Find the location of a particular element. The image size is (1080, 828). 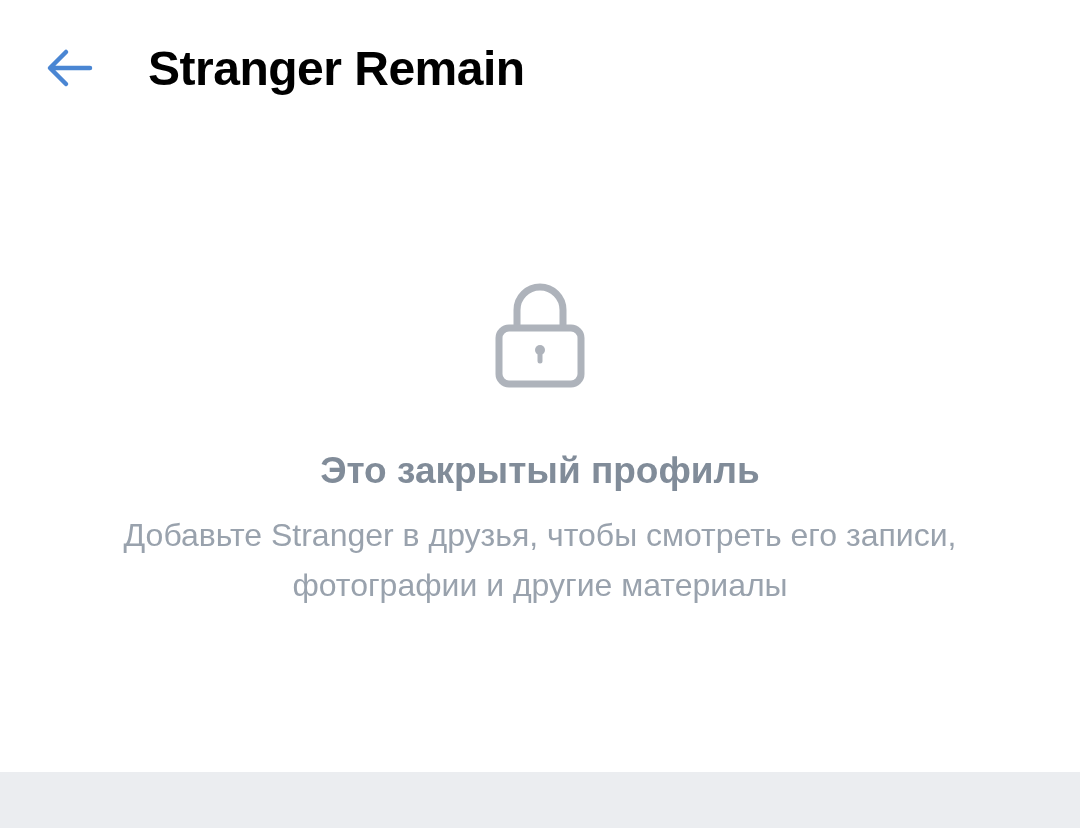

private-profile-message: Добавьте Stranger в друзья, чтобы смотреть его записи, фотографии и другие материалы is located at coordinates (540, 560).